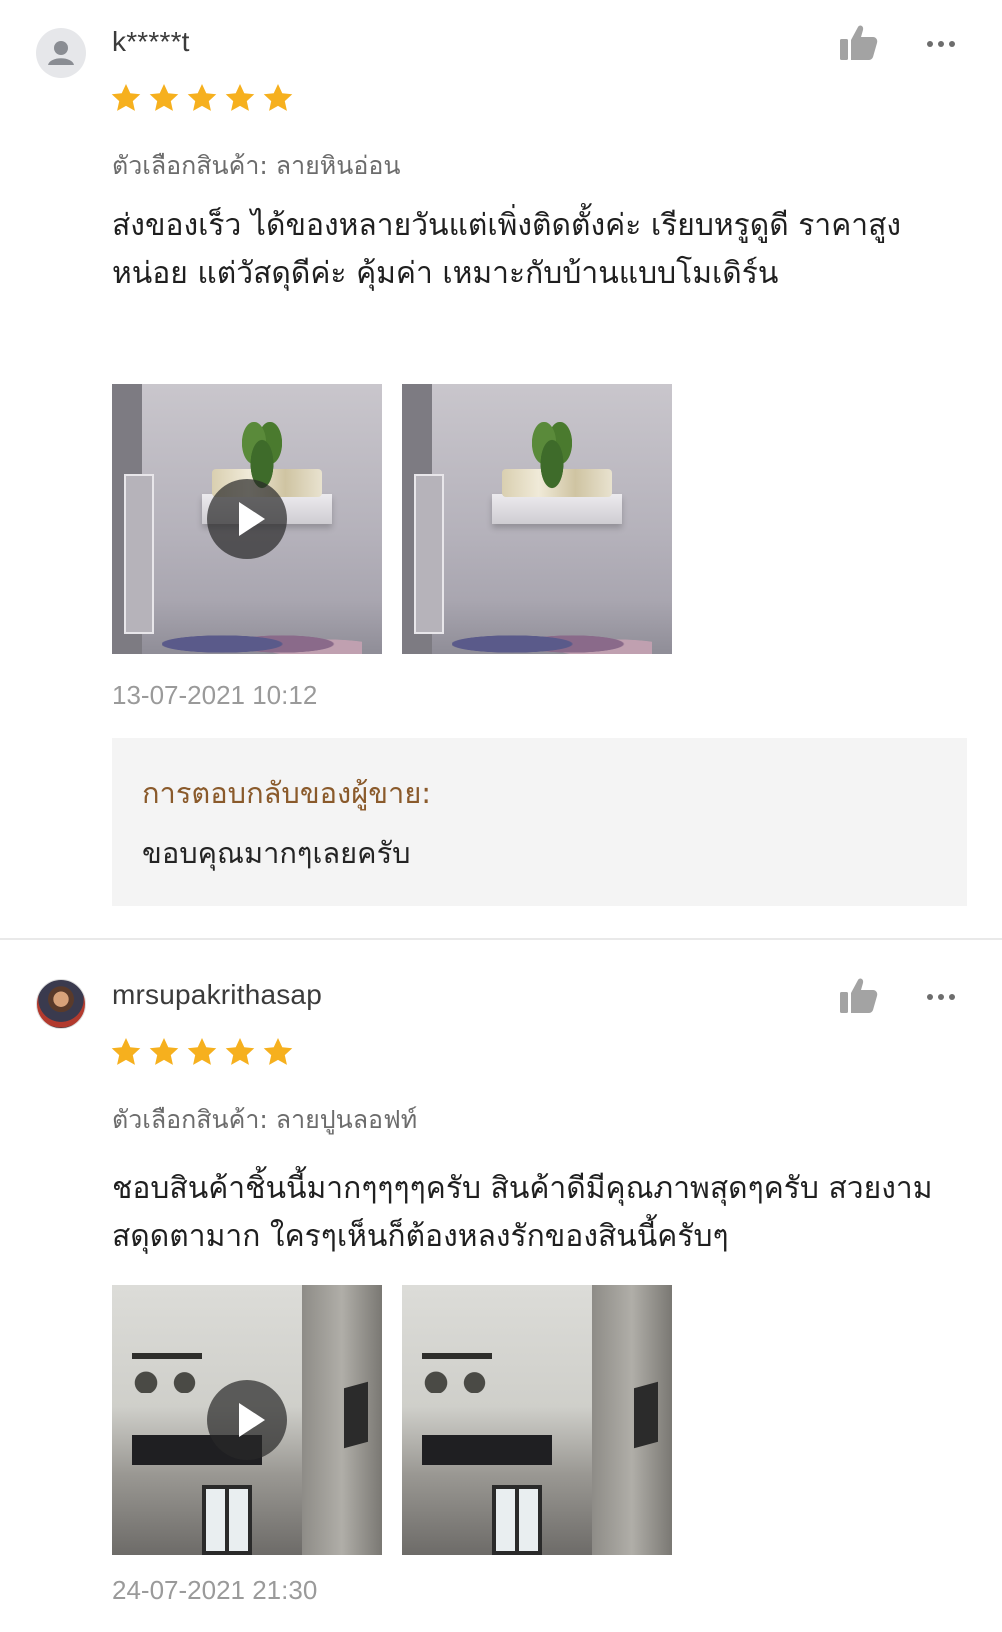  What do you see at coordinates (276, 853) in the screenshot?
I see `seller-reply-text: ขอบคุณมากๆเลยครับ` at bounding box center [276, 853].